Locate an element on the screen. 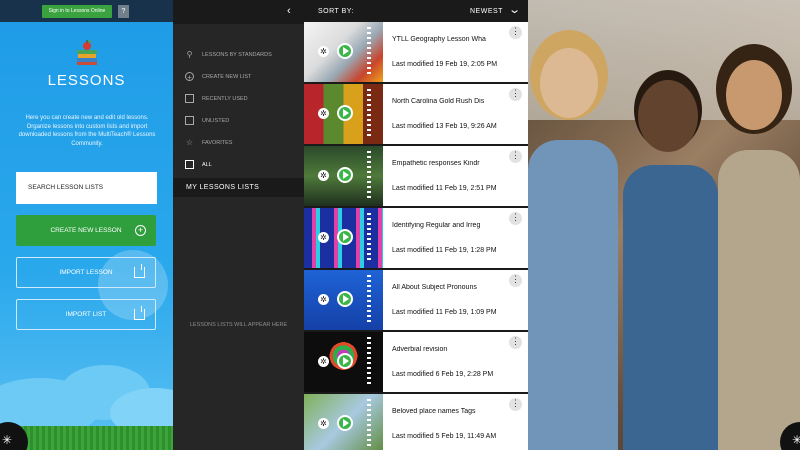  lesson-title: Beloved place names Tags is located at coordinates (434, 411).